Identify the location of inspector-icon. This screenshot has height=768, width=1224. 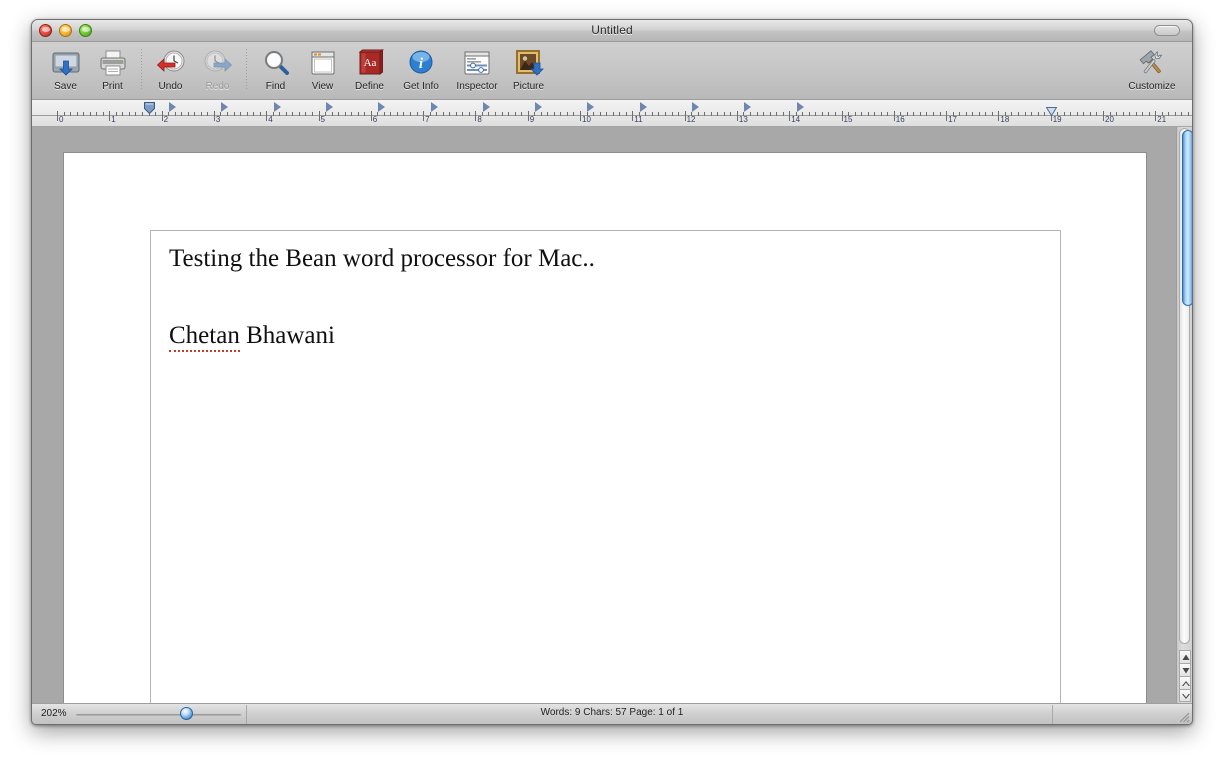
(477, 63).